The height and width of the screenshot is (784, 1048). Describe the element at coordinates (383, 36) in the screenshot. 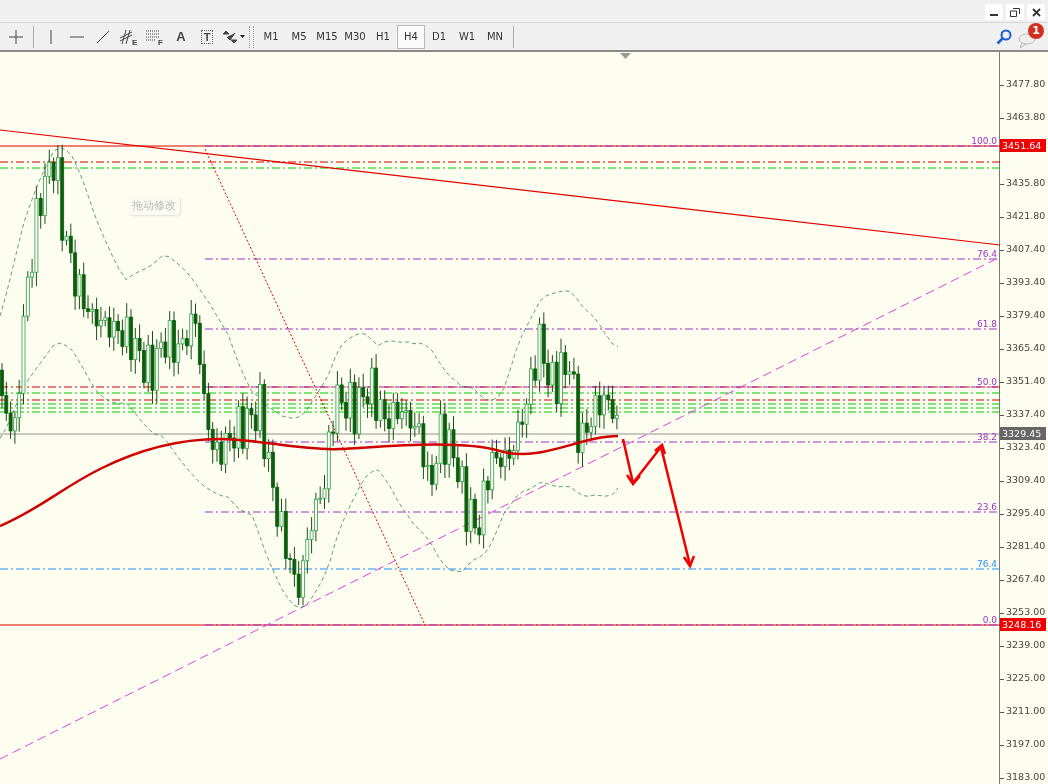

I see `timeframe-button: H1` at that location.